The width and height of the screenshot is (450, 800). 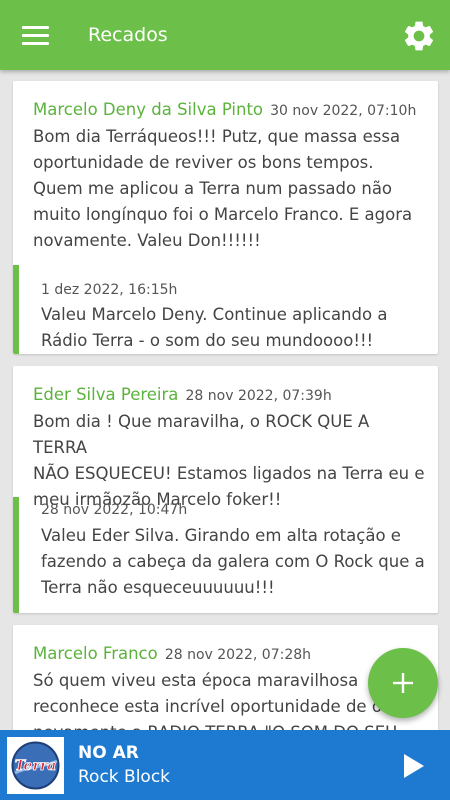 I want to click on message-date: 28 nov 2022, 07:39h, so click(x=258, y=396).